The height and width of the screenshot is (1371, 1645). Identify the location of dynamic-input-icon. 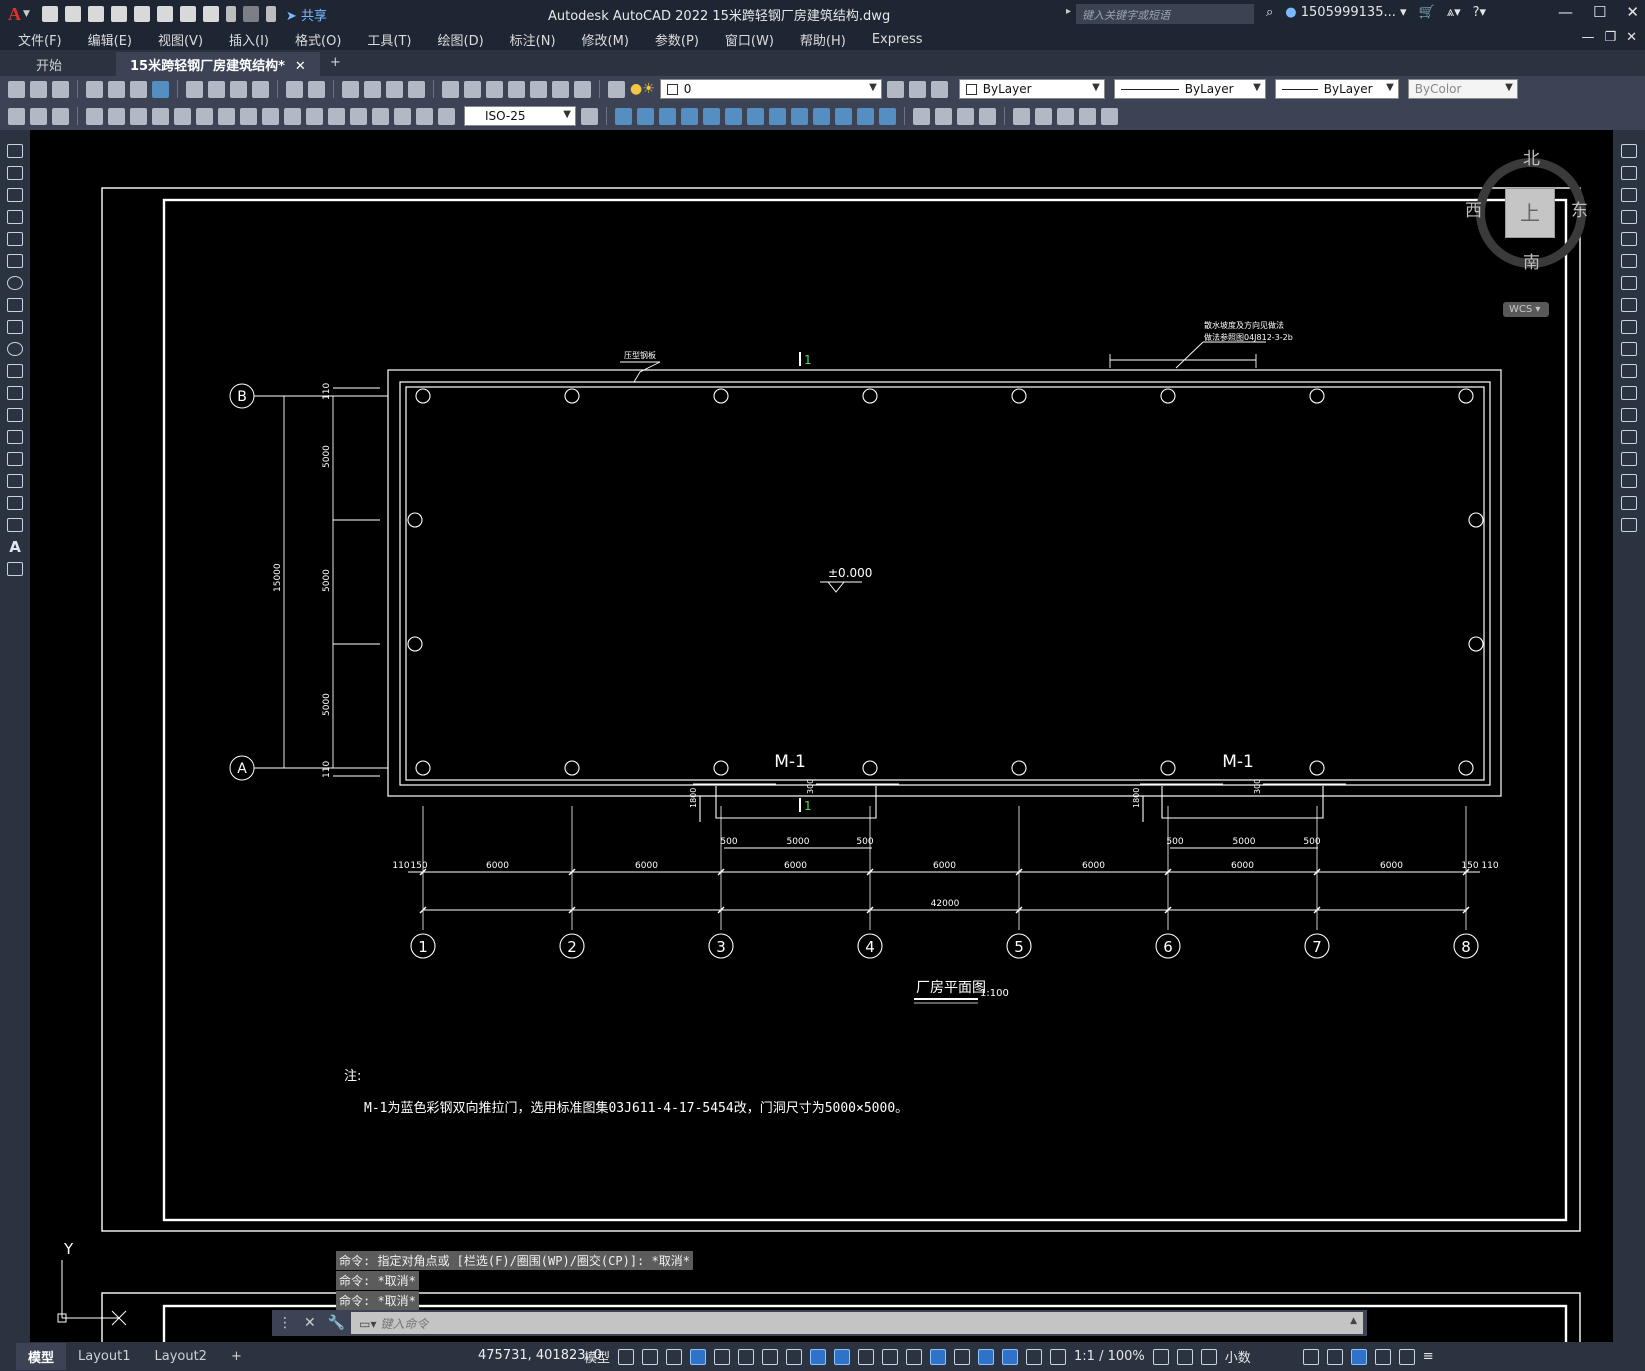
(698, 1356).